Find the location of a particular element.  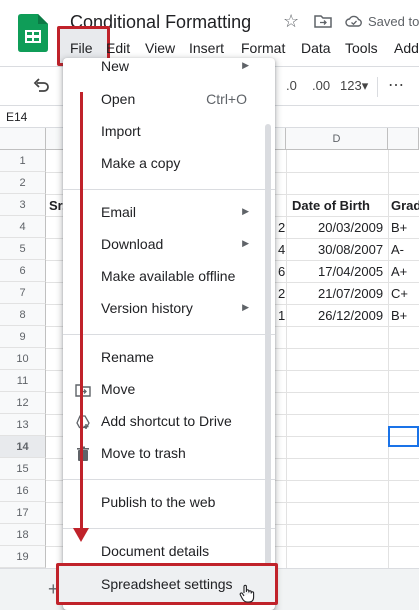

increase-decimal-button: .00 is located at coordinates (321, 85).